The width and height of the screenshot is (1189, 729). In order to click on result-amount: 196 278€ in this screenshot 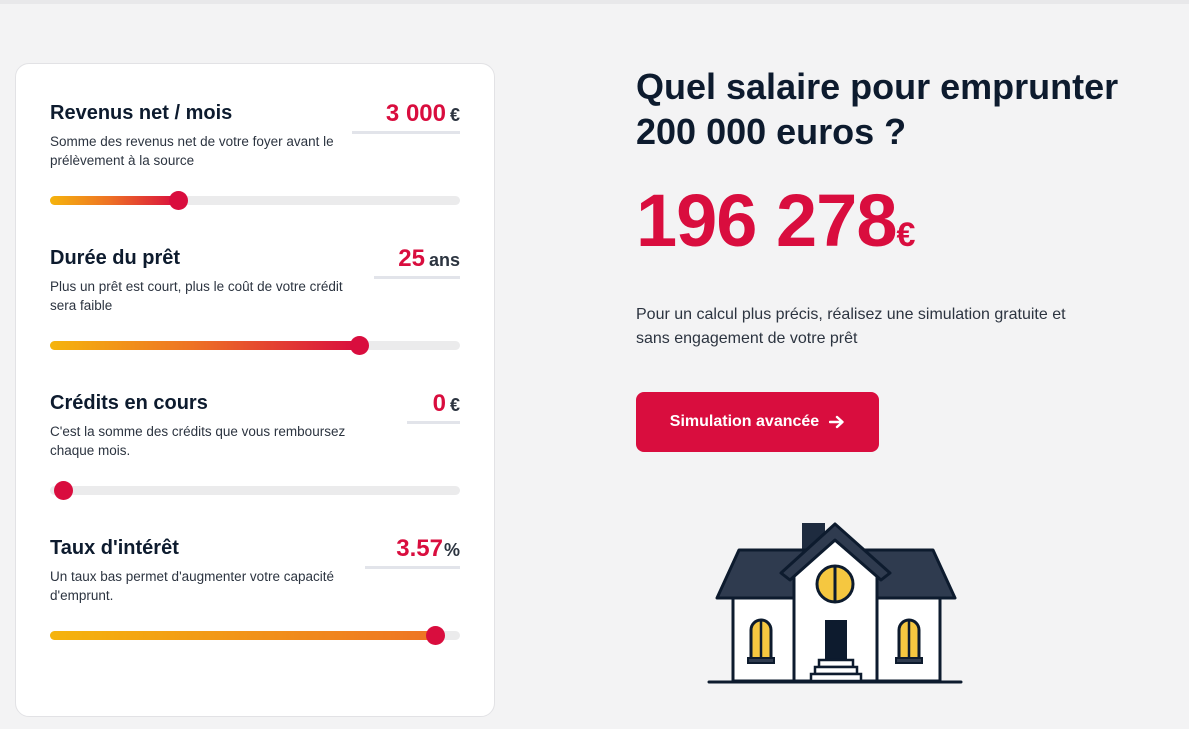, I will do `click(775, 220)`.